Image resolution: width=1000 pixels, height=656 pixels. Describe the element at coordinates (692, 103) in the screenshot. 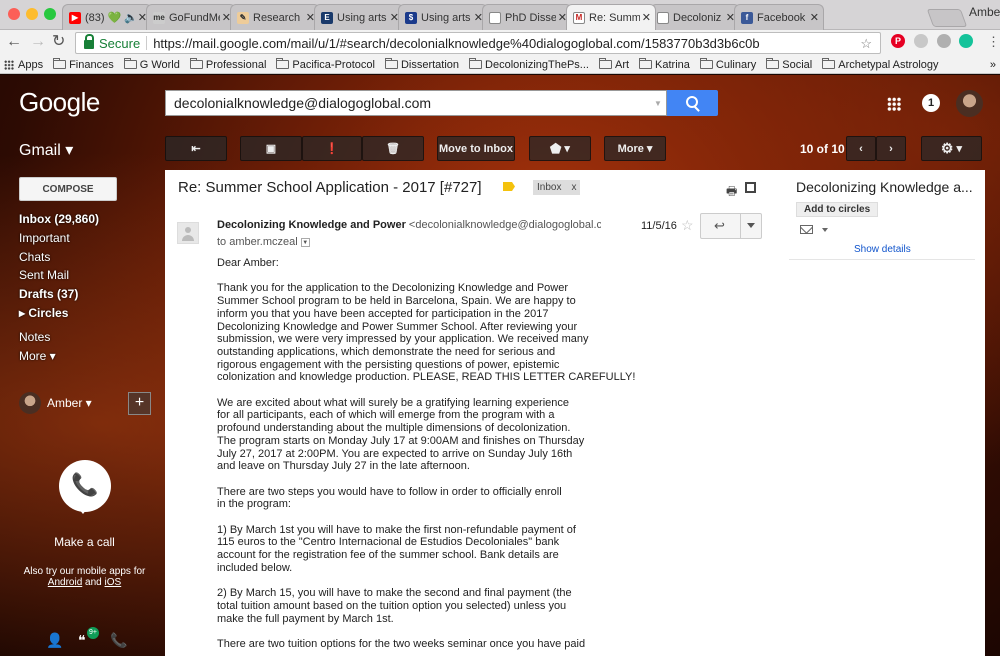

I see `search-button` at that location.